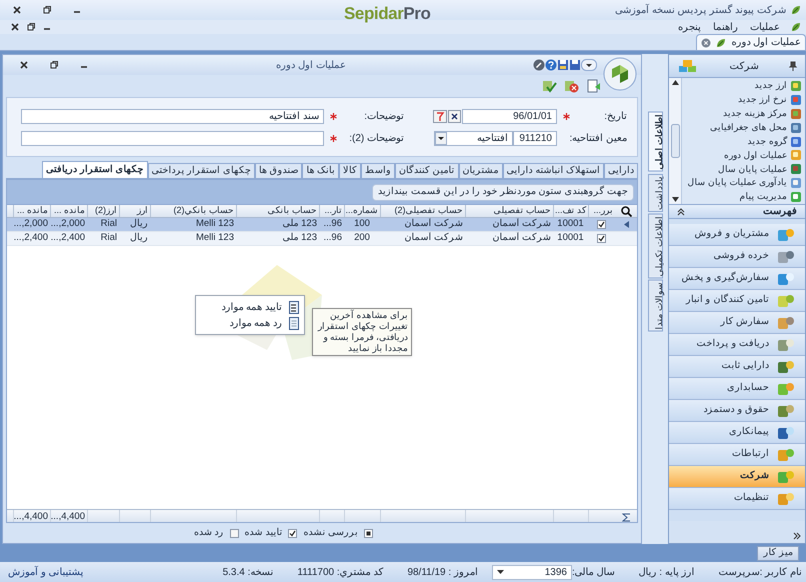 This screenshot has width=806, height=582. I want to click on status-text: نام کاربر :سرپرست, so click(760, 573).